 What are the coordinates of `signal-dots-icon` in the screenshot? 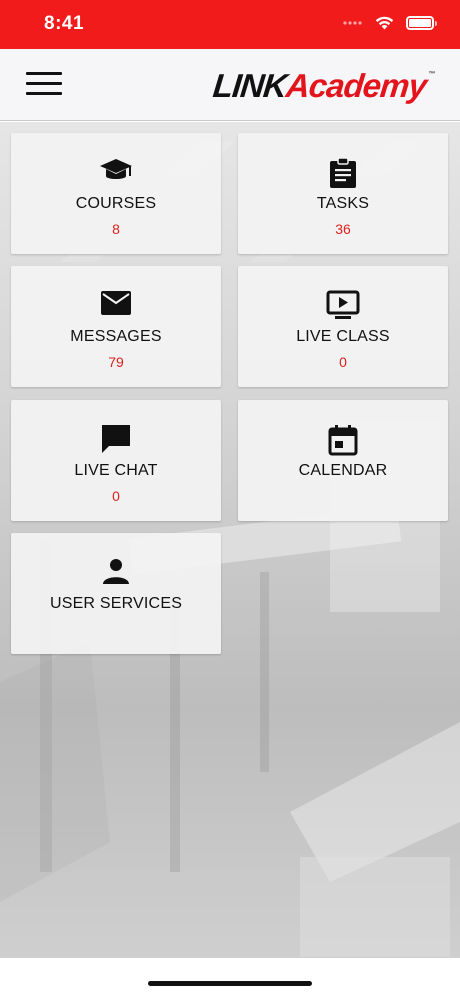 It's located at (352, 23).